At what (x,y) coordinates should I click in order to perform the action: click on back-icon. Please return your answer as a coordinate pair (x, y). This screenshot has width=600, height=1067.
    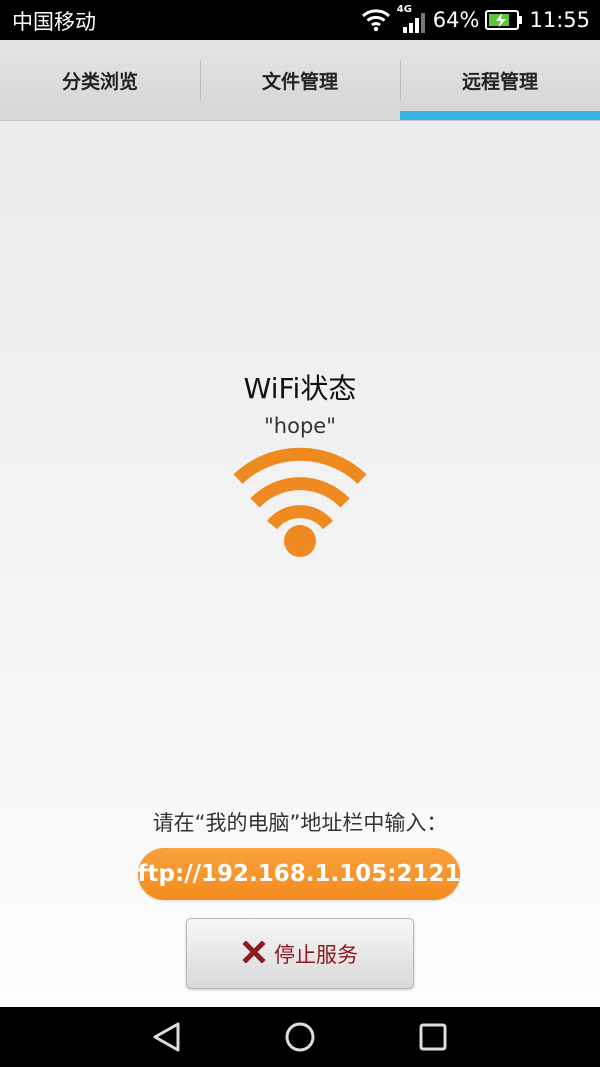
    Looking at the image, I should click on (167, 1039).